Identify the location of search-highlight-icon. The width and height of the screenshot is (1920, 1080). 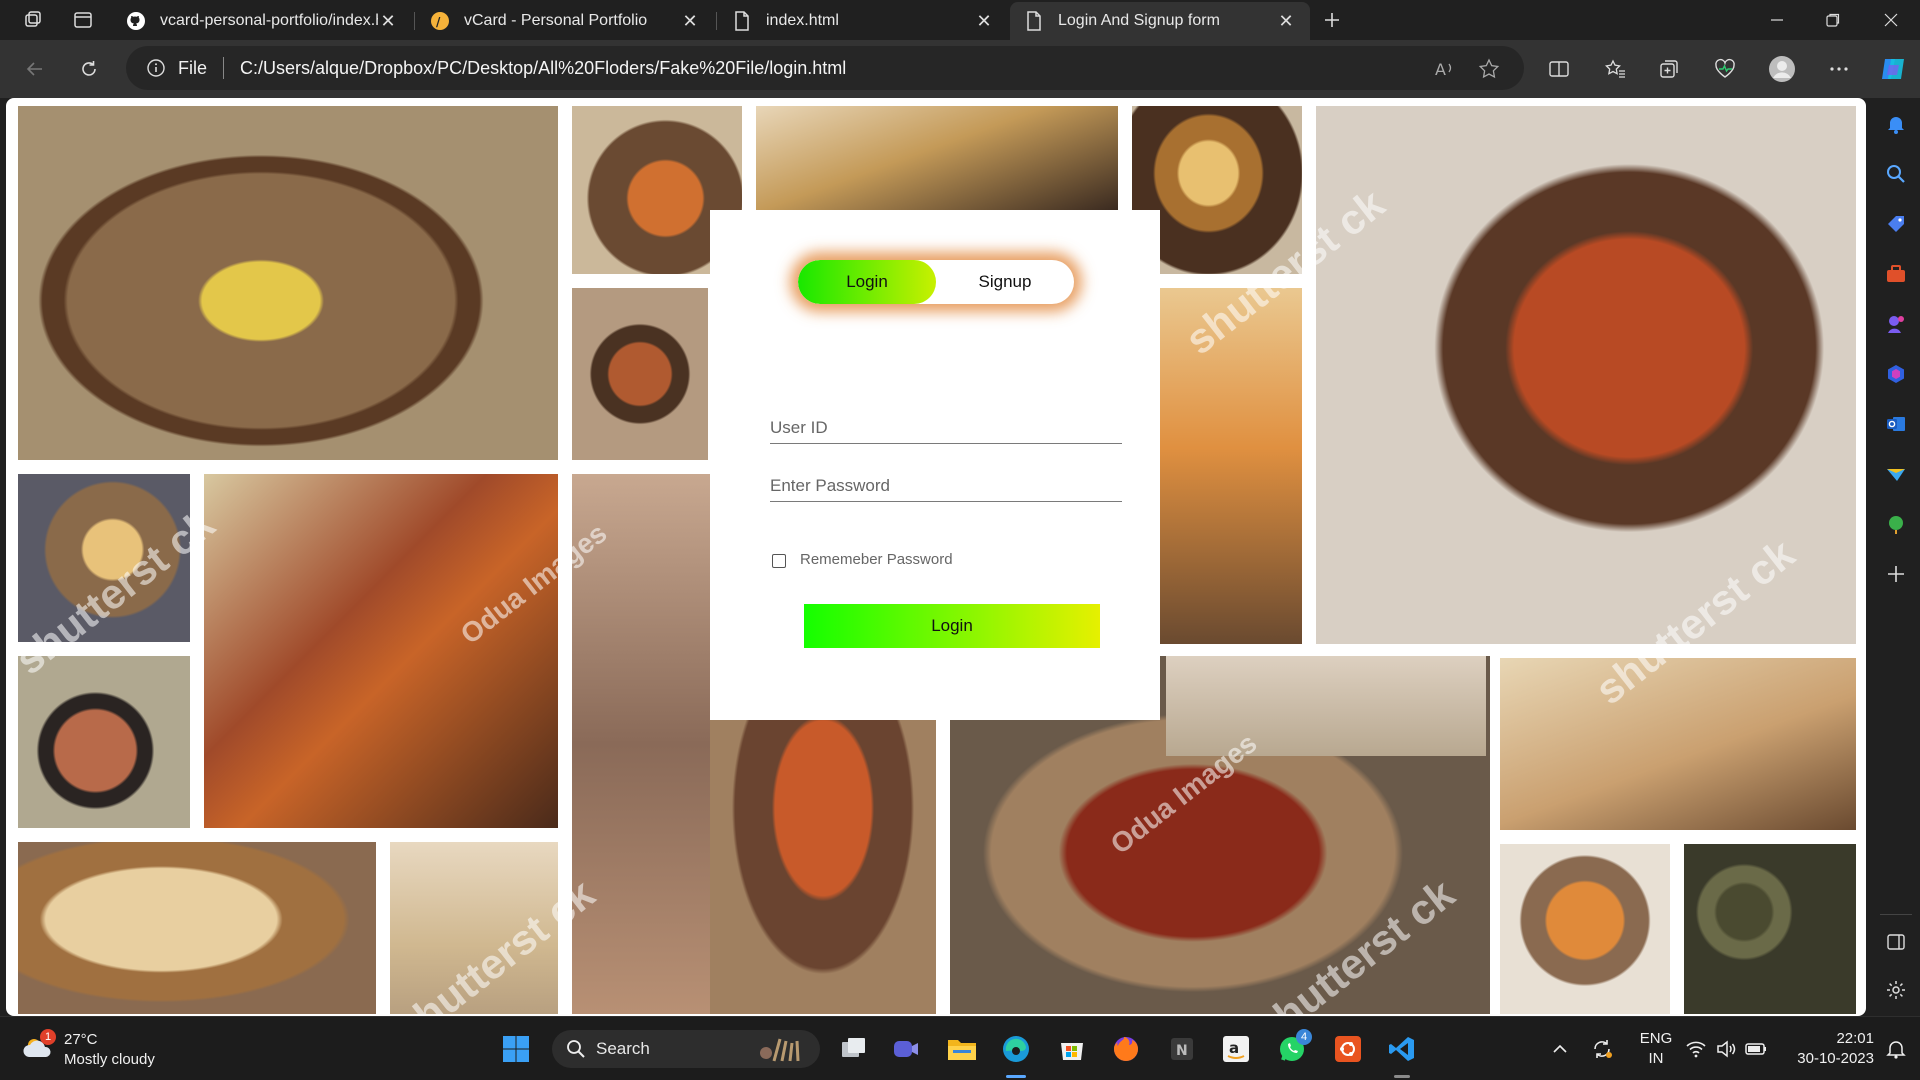
(781, 1049).